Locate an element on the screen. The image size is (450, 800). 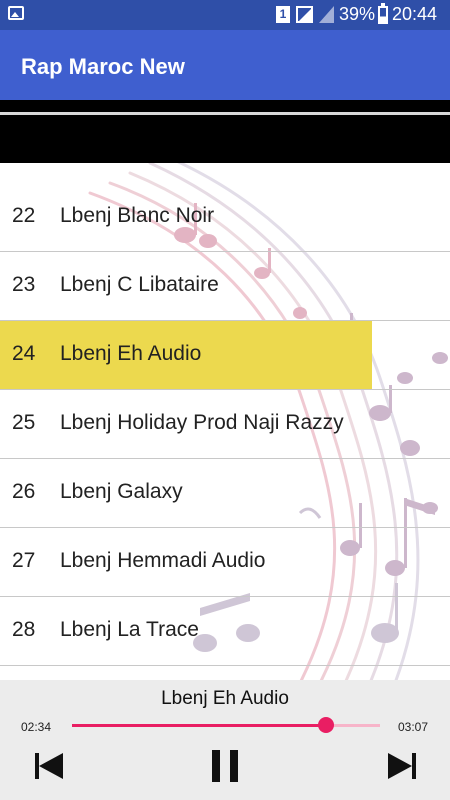
pause-icon is located at coordinates (225, 766).